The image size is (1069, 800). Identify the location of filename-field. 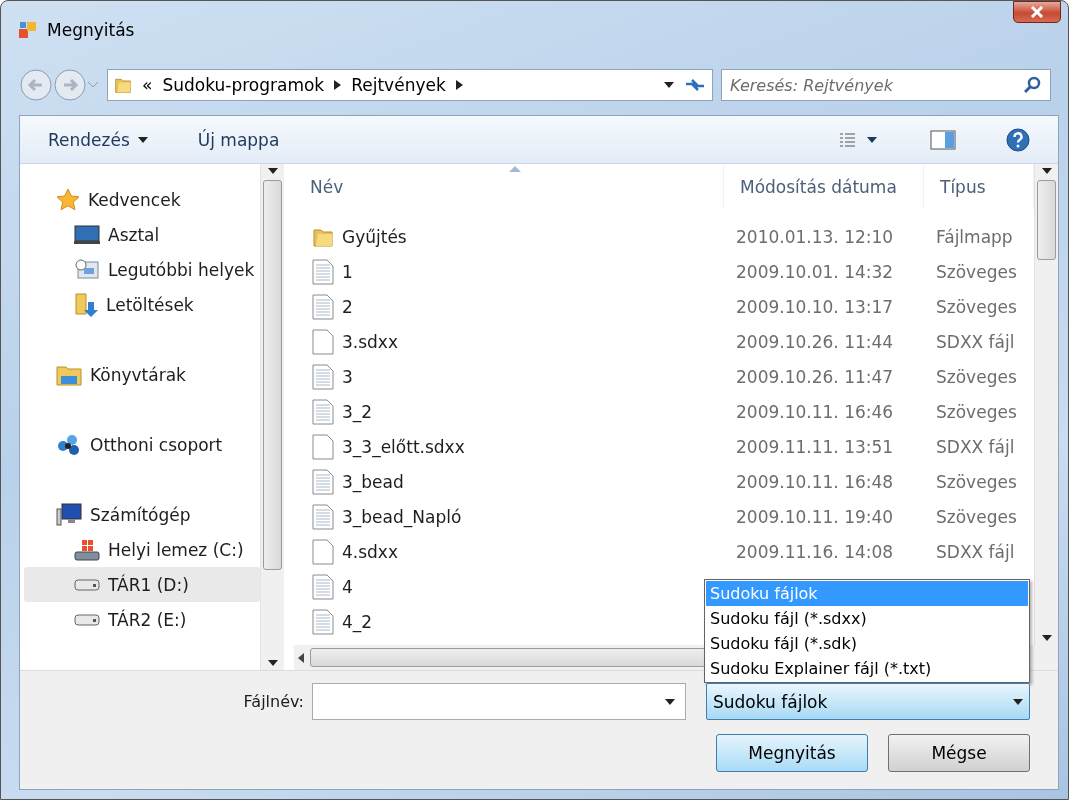
(499, 701).